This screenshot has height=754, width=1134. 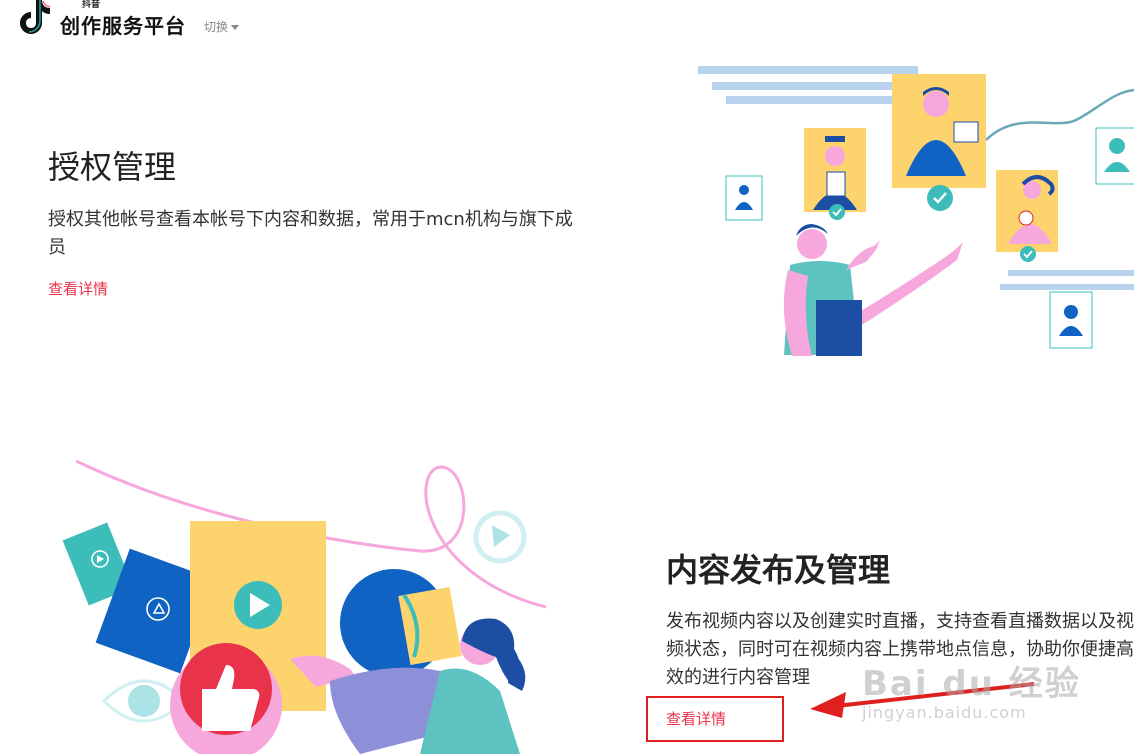 I want to click on presenter, so click(x=812, y=244).